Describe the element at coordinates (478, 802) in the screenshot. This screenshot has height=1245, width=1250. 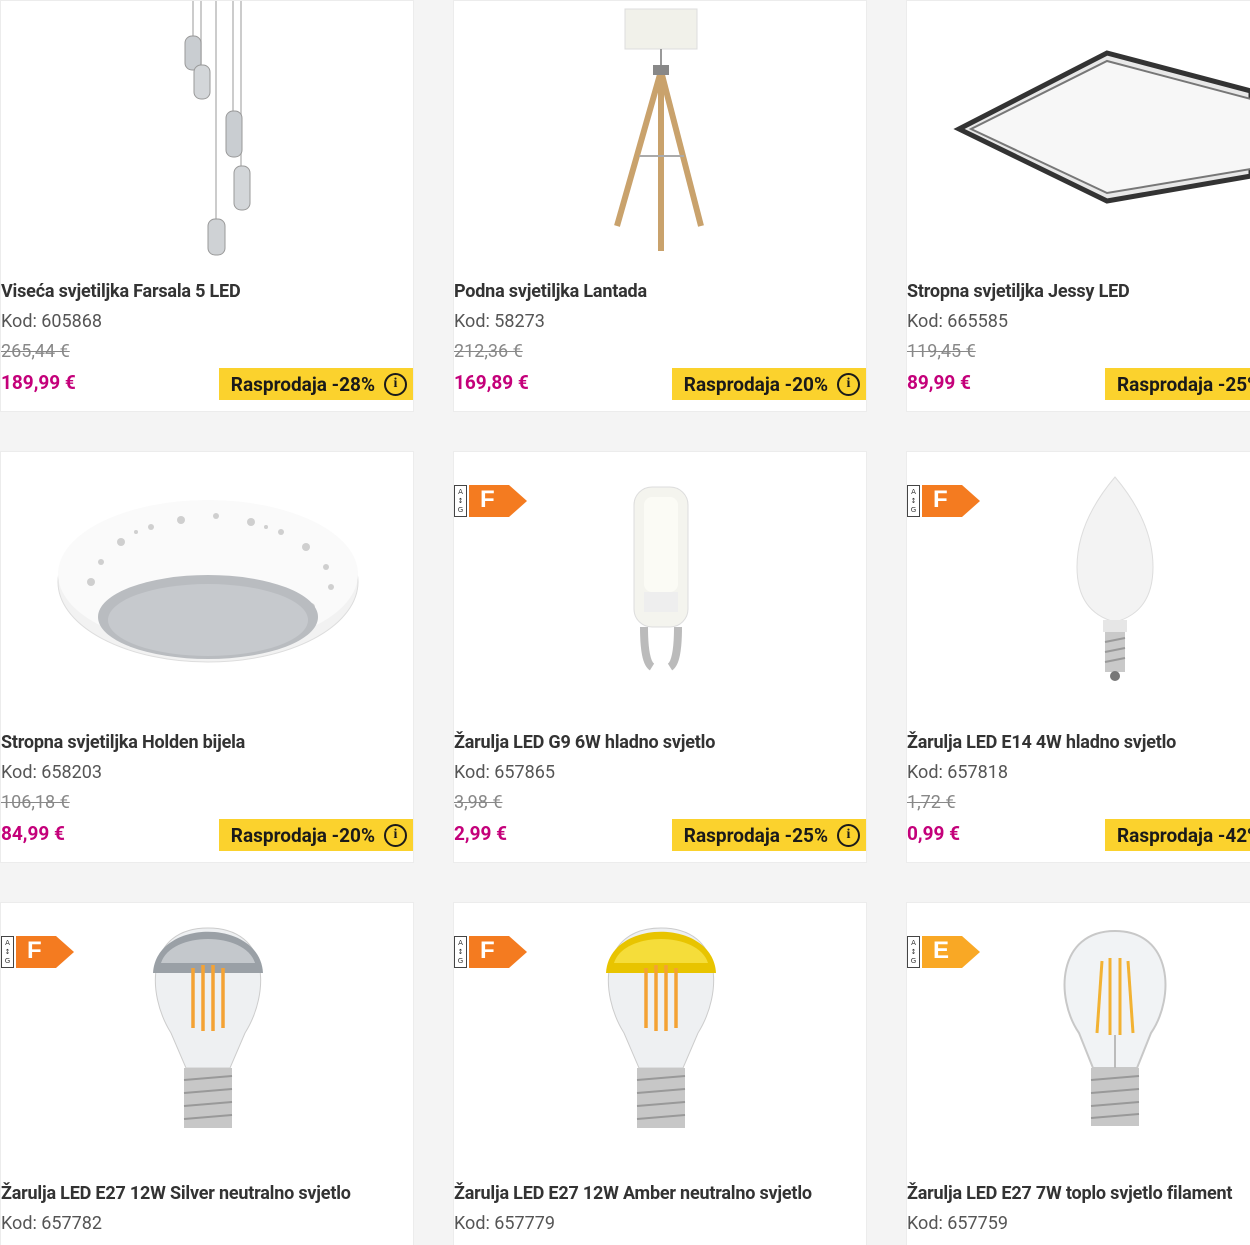
I see `old-price: 3,98 €` at that location.